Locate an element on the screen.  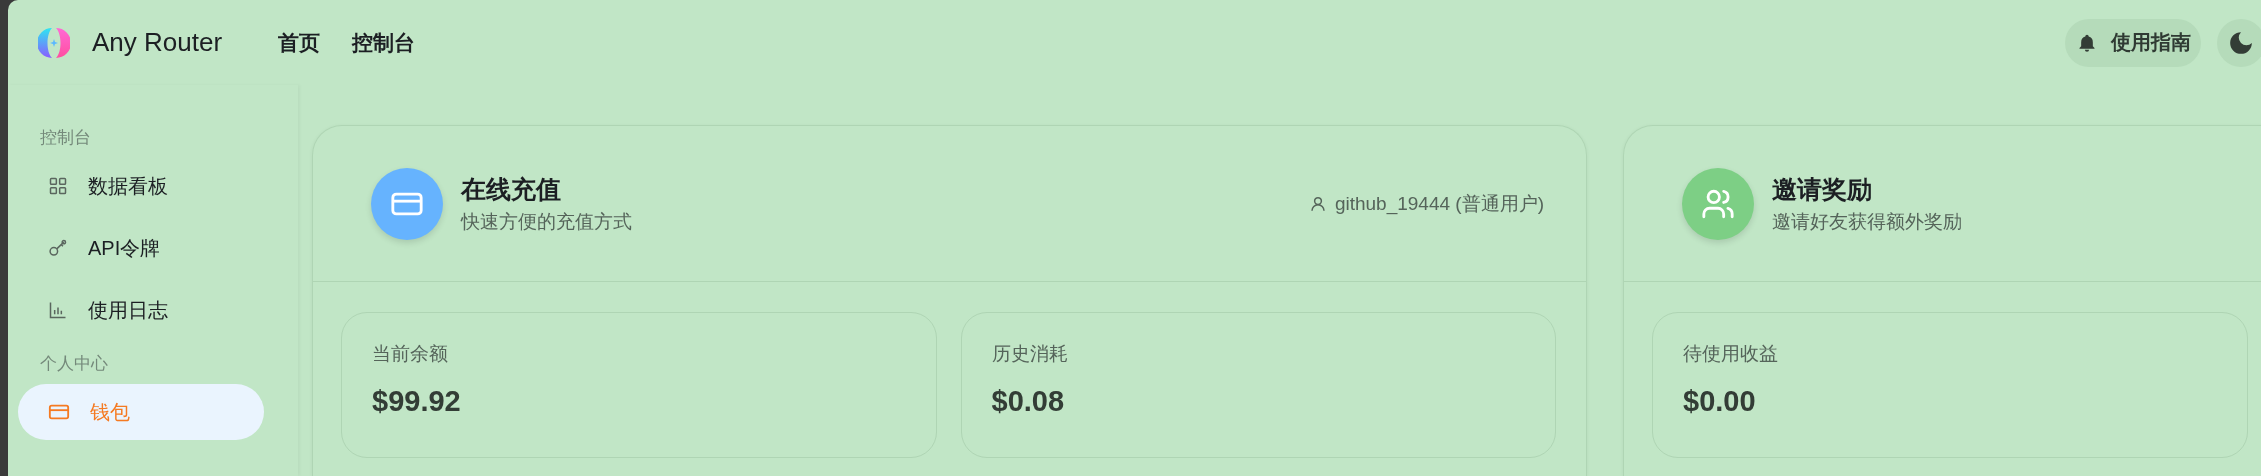
user-icon is located at coordinates (1317, 203).